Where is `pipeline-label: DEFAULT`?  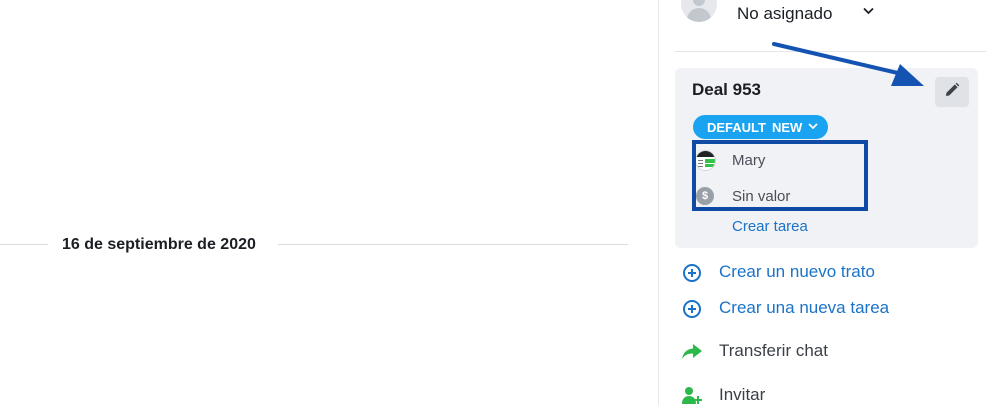 pipeline-label: DEFAULT is located at coordinates (736, 127).